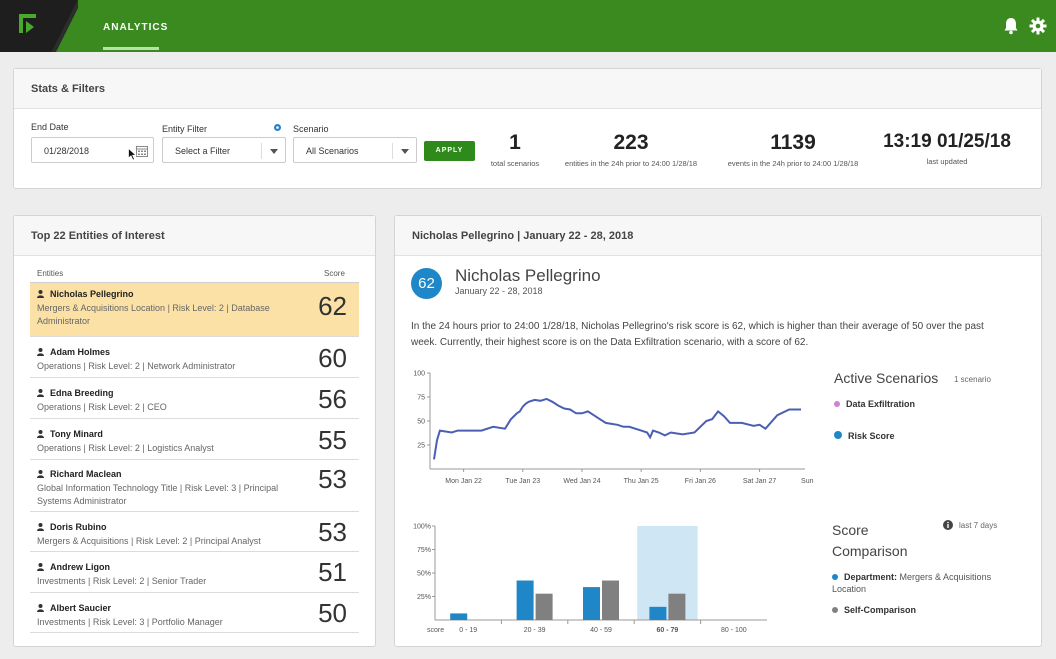 This screenshot has height=659, width=1056. I want to click on y-tick-label: 25%, so click(424, 597).